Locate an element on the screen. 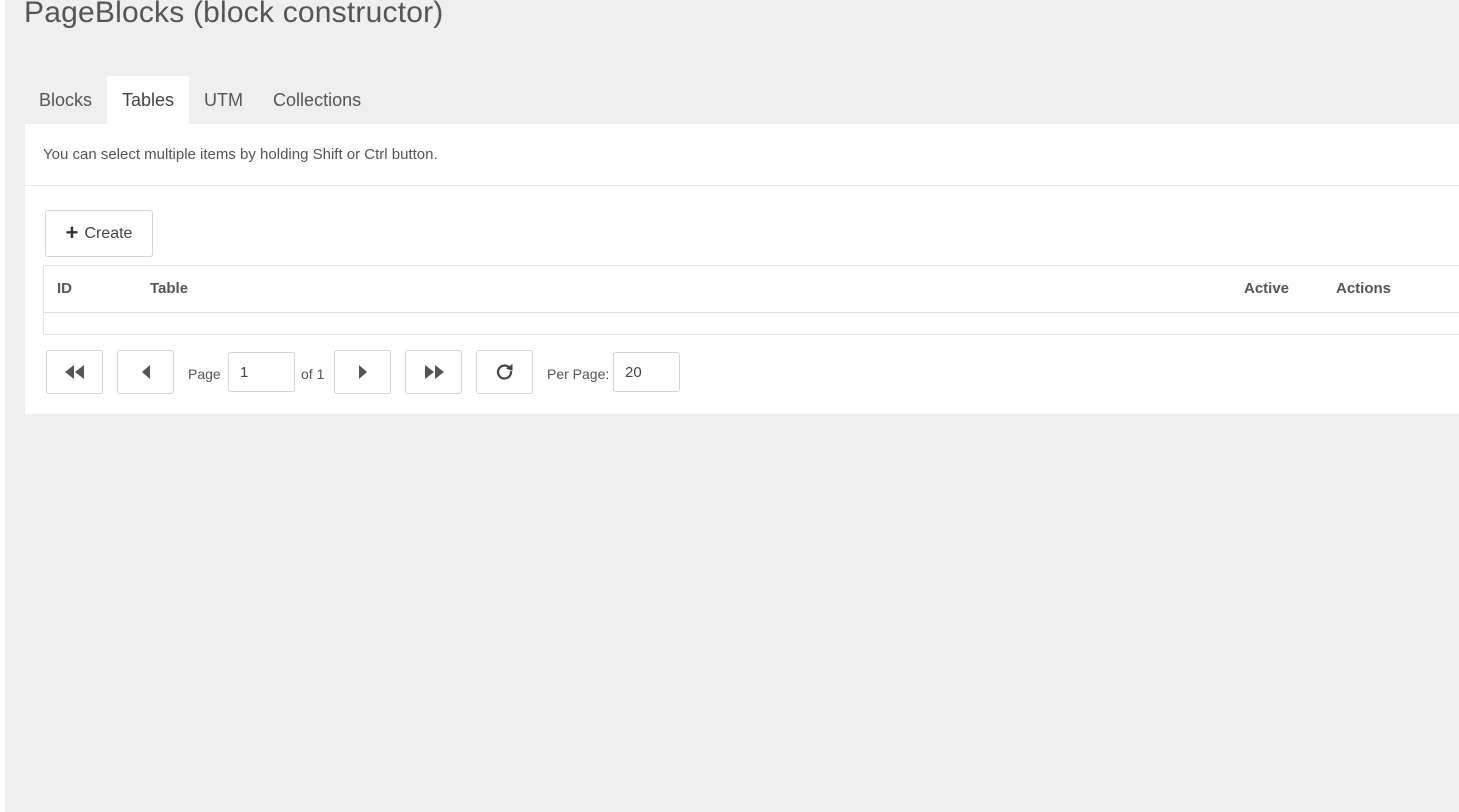 Image resolution: width=1459 pixels, height=812 pixels. previous-page-button is located at coordinates (145, 372).